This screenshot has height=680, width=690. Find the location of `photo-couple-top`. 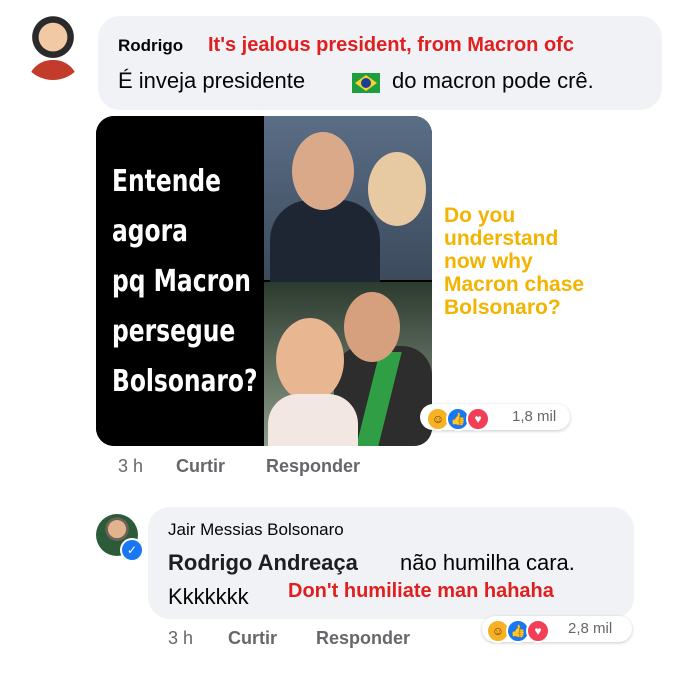

photo-couple-top is located at coordinates (348, 203).